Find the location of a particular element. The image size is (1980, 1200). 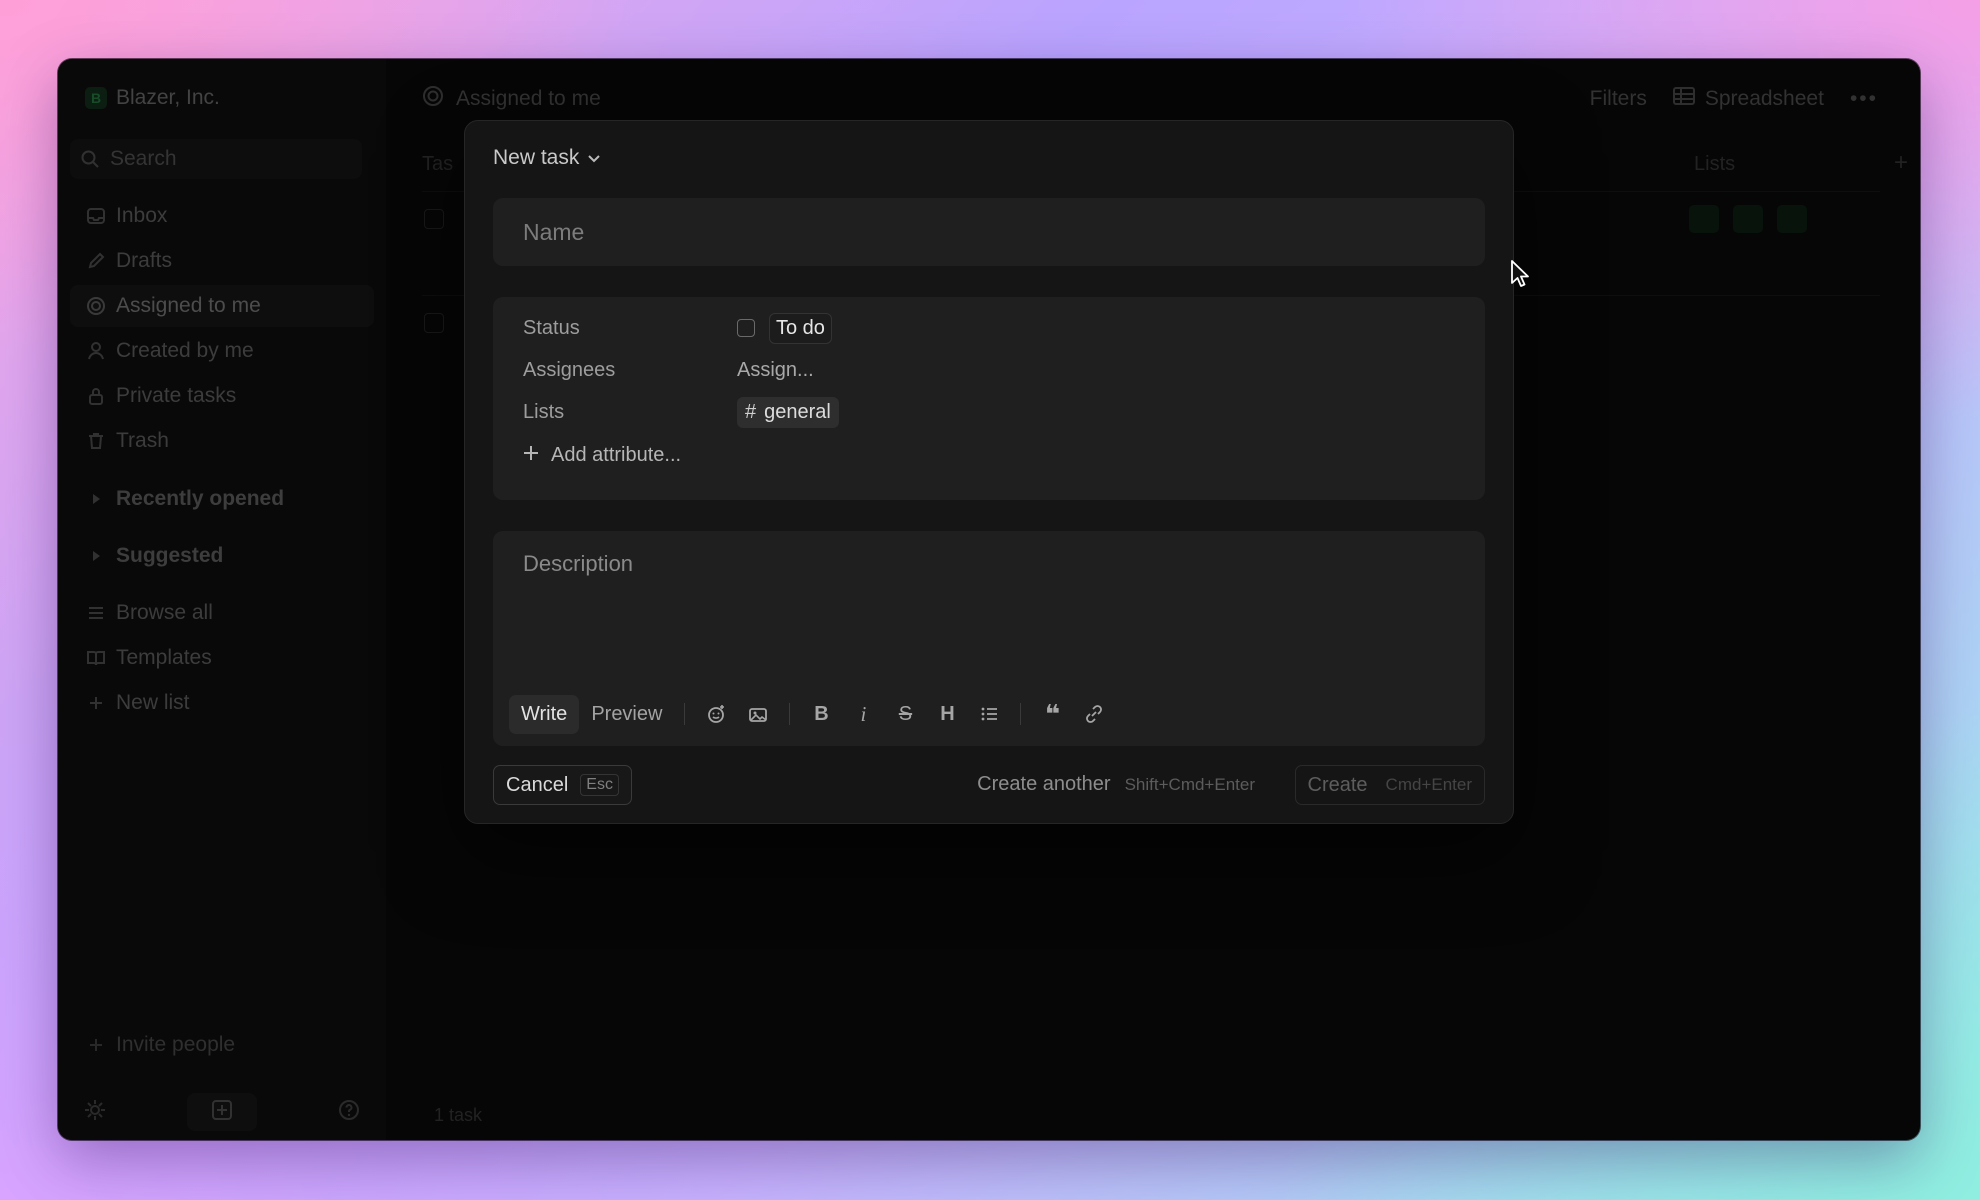

cancel-shortcut: Esc is located at coordinates (599, 785).